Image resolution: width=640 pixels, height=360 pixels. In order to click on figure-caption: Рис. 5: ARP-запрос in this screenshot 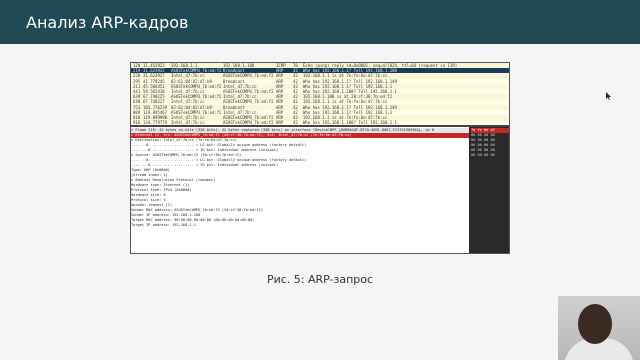, I will do `click(320, 279)`.